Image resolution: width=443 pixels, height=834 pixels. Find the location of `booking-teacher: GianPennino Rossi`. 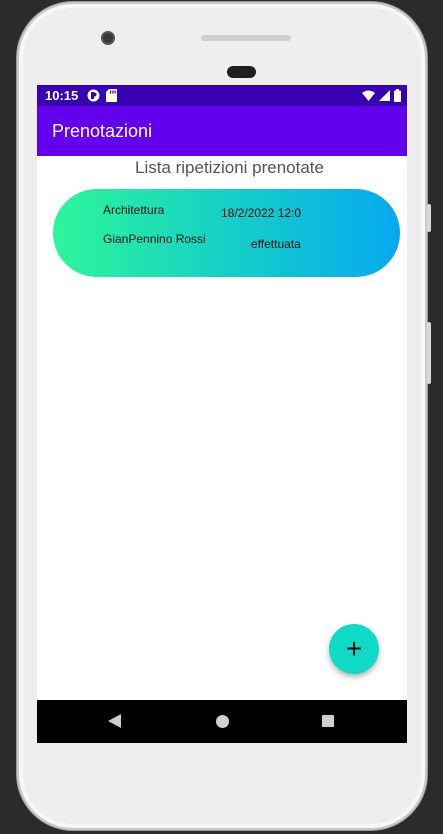

booking-teacher: GianPennino Rossi is located at coordinates (154, 239).